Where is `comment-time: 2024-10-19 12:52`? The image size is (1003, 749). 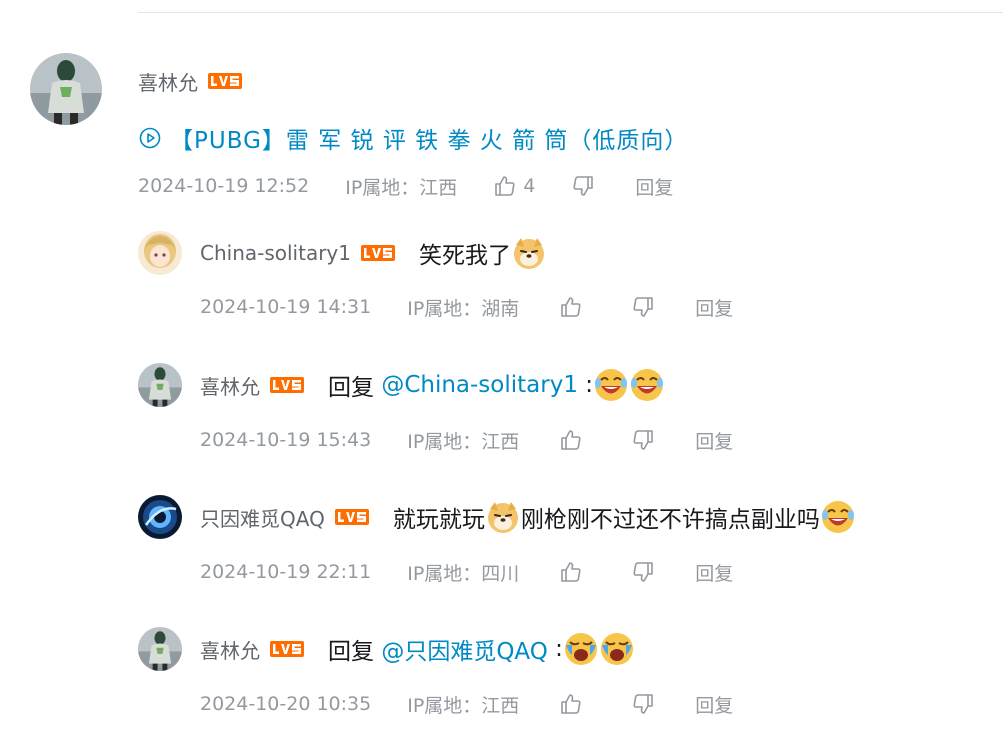 comment-time: 2024-10-19 12:52 is located at coordinates (224, 186).